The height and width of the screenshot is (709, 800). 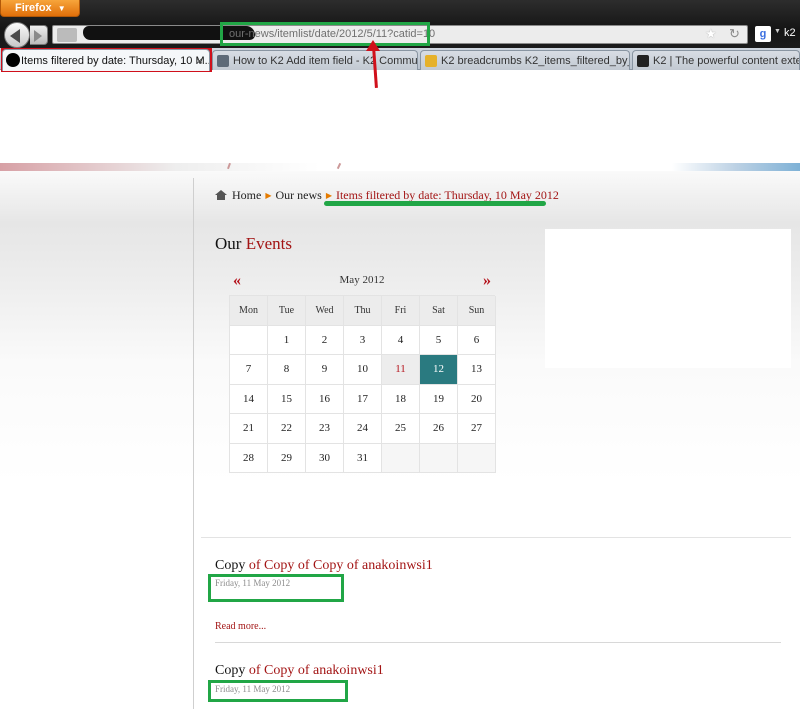 I want to click on search-engine-dropdown-icon: ▼, so click(x=777, y=31).